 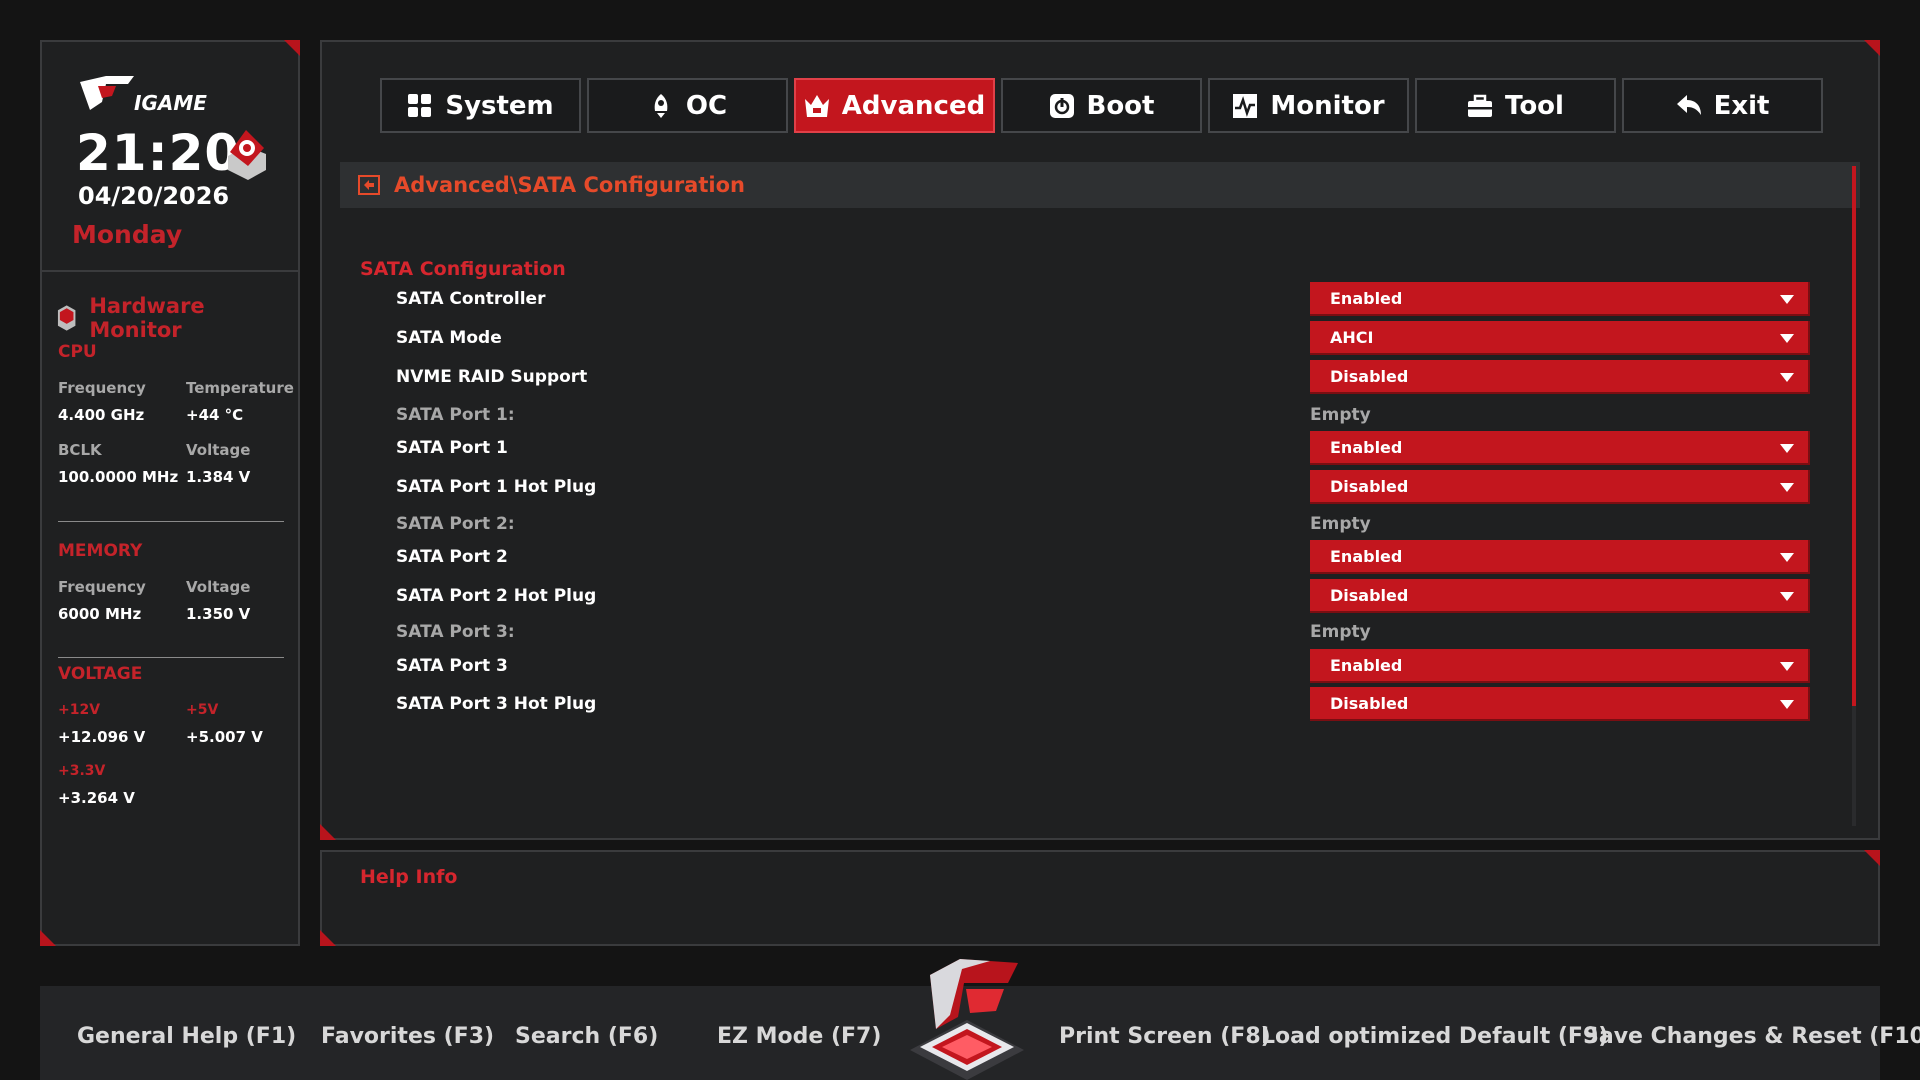 I want to click on pulse-icon, so click(x=1245, y=105).